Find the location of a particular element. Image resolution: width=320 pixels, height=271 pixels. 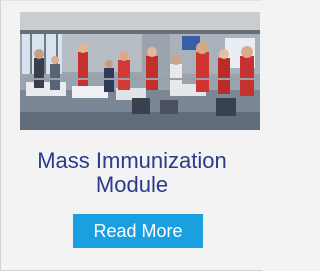

module-title-line2: Module is located at coordinates (132, 184).